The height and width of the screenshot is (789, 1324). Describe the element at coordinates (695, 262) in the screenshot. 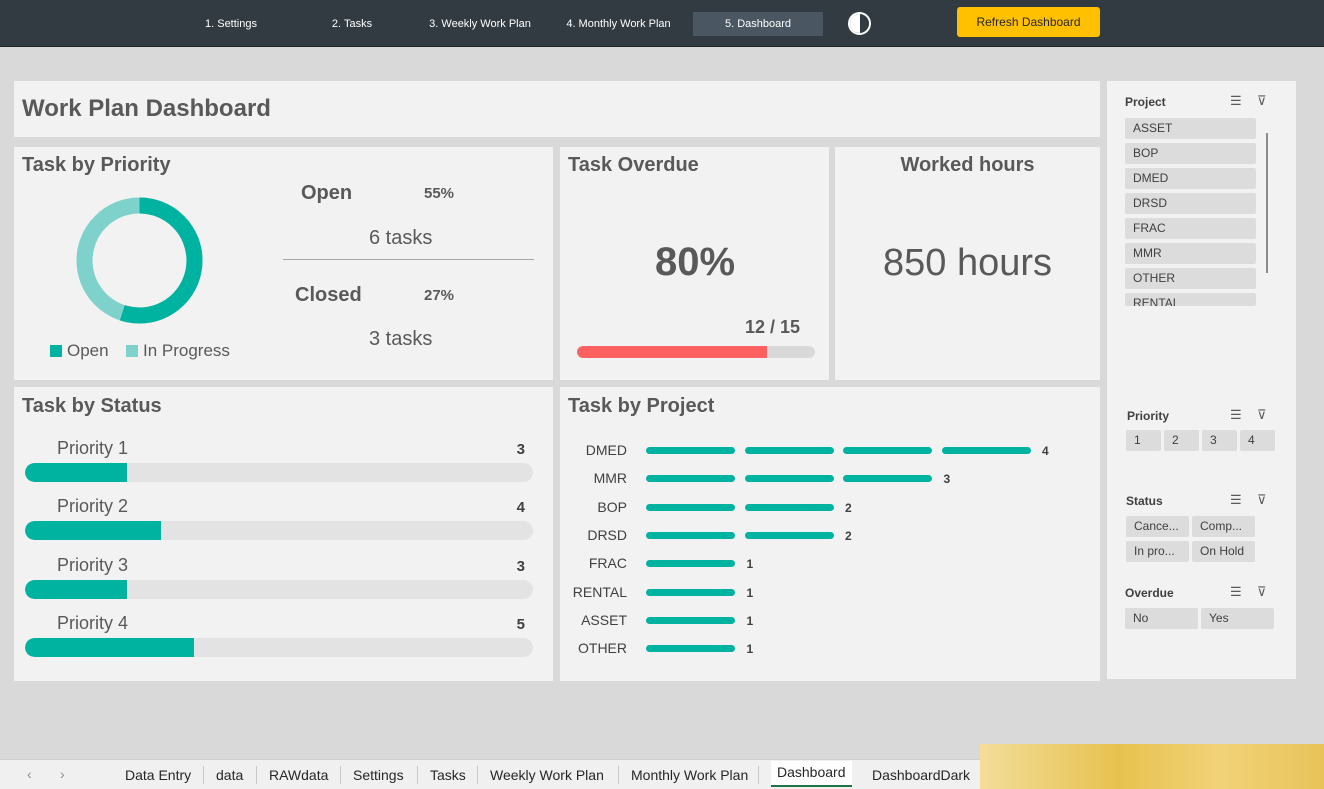

I see `overdue-percent: 80%` at that location.